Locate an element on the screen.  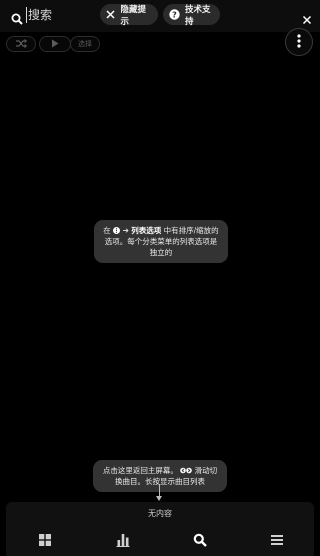
more-vertical-icon is located at coordinates (299, 42).